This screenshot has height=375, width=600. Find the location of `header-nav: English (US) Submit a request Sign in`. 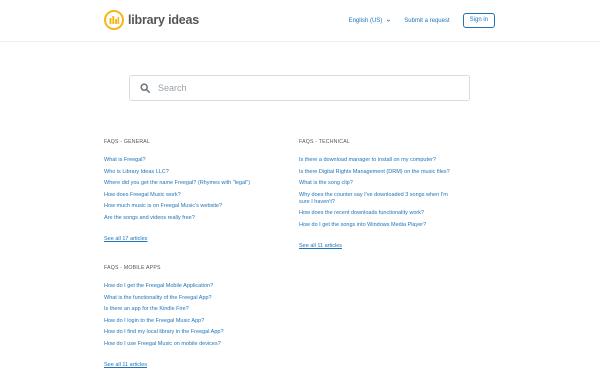

header-nav: English (US) Submit a request Sign in is located at coordinates (422, 20).